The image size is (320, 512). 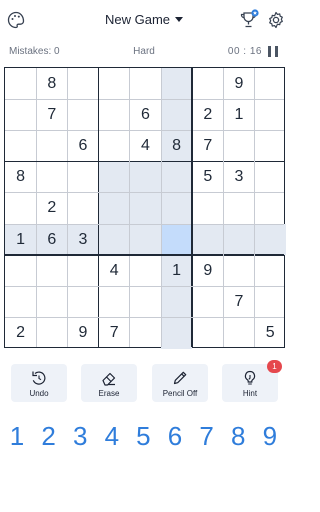 I want to click on grid-line, so click(x=144, y=130).